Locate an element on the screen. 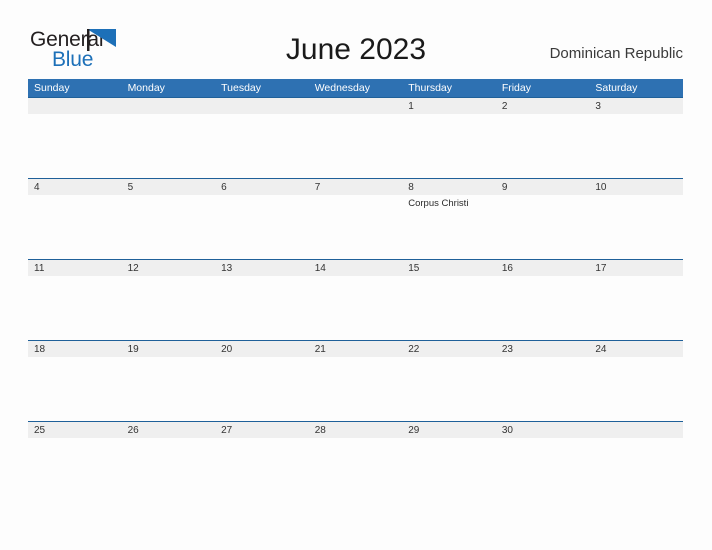  day-cells: 4 5 6 7 8 Corpus Christi 9 10 is located at coordinates (355, 219).